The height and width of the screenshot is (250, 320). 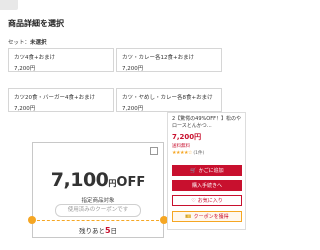 I want to click on option-name: カツ・ヤめし・カレー各8食+おまけ, so click(x=167, y=98).